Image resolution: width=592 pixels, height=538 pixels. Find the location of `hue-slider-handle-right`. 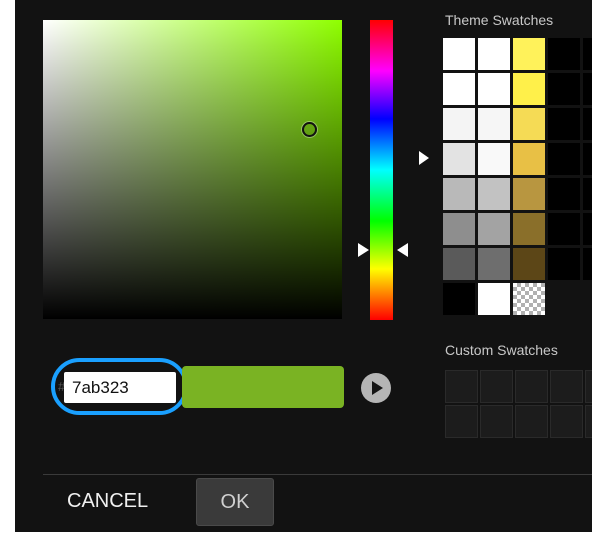

hue-slider-handle-right is located at coordinates (402, 250).